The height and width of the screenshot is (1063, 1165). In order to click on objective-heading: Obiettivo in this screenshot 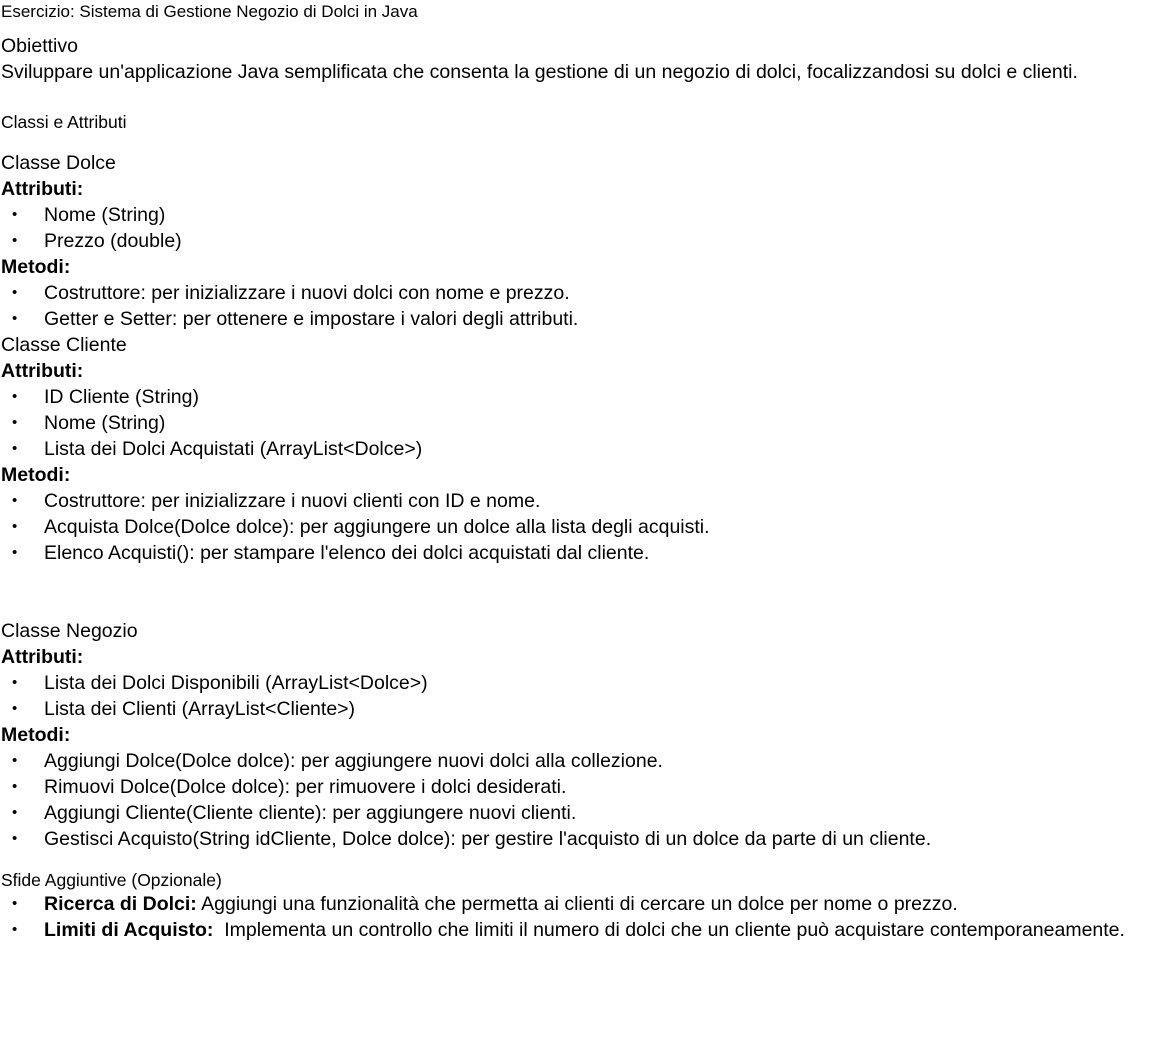, I will do `click(39, 46)`.